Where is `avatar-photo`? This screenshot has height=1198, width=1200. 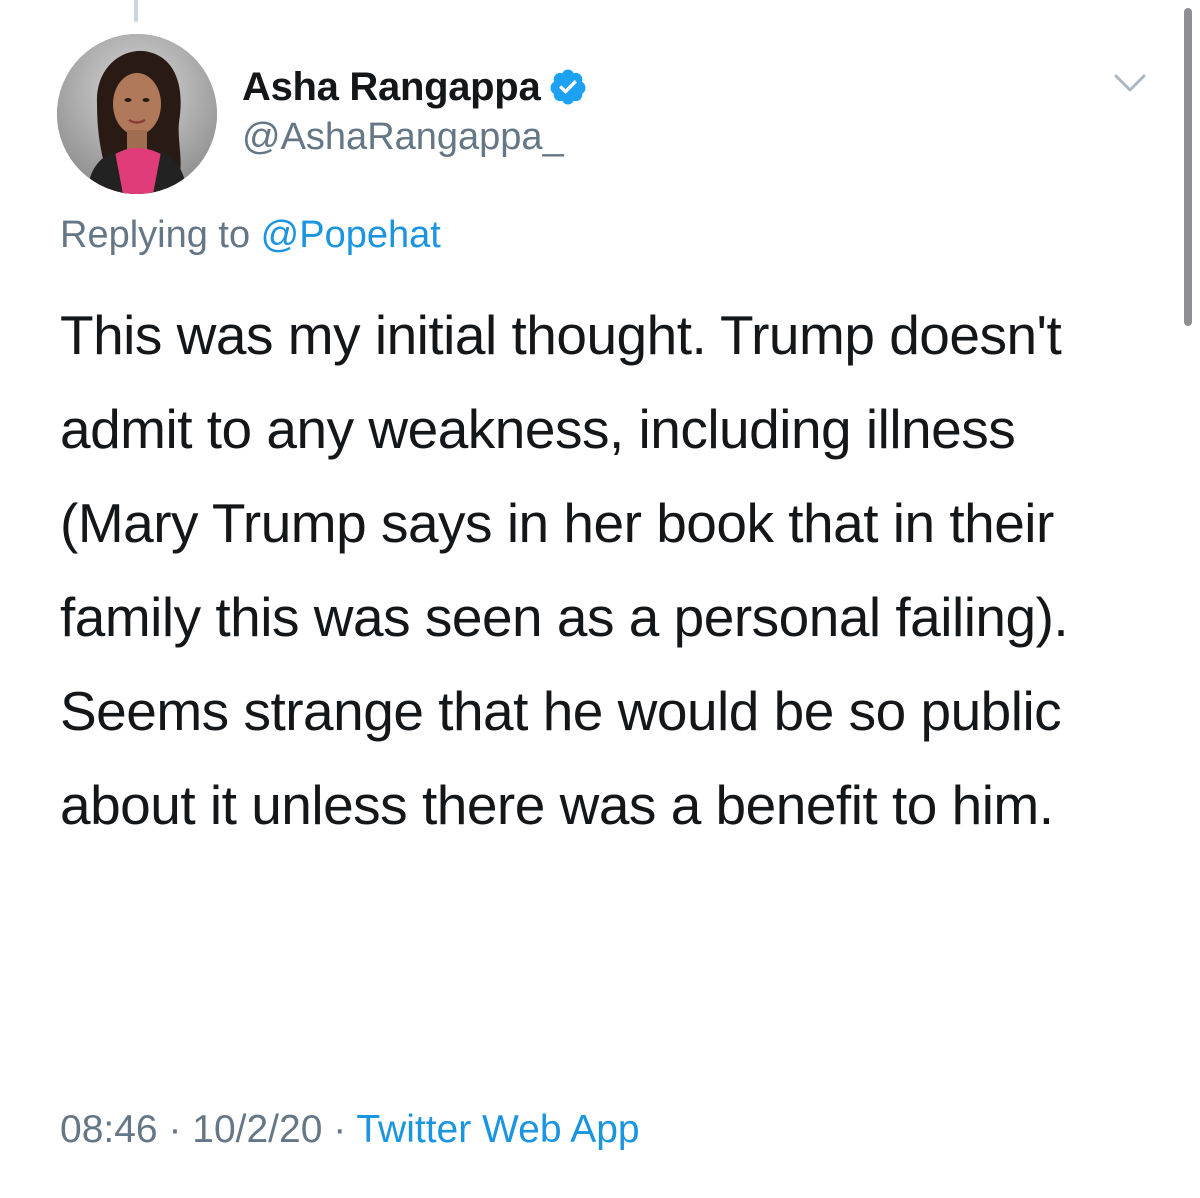
avatar-photo is located at coordinates (137, 114).